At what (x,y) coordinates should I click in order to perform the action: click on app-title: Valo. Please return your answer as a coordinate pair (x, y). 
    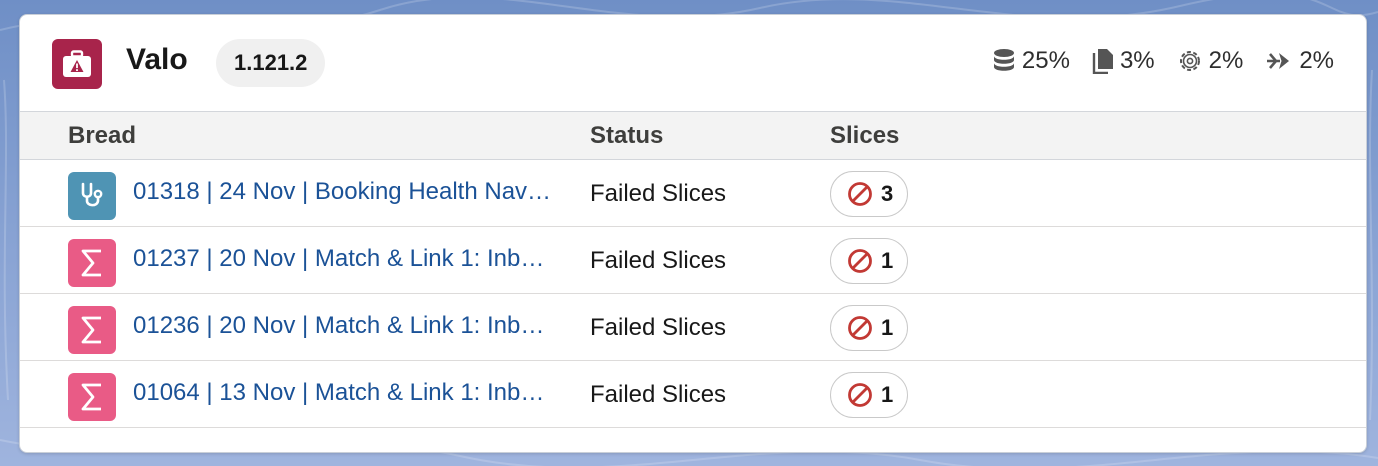
    Looking at the image, I should click on (157, 59).